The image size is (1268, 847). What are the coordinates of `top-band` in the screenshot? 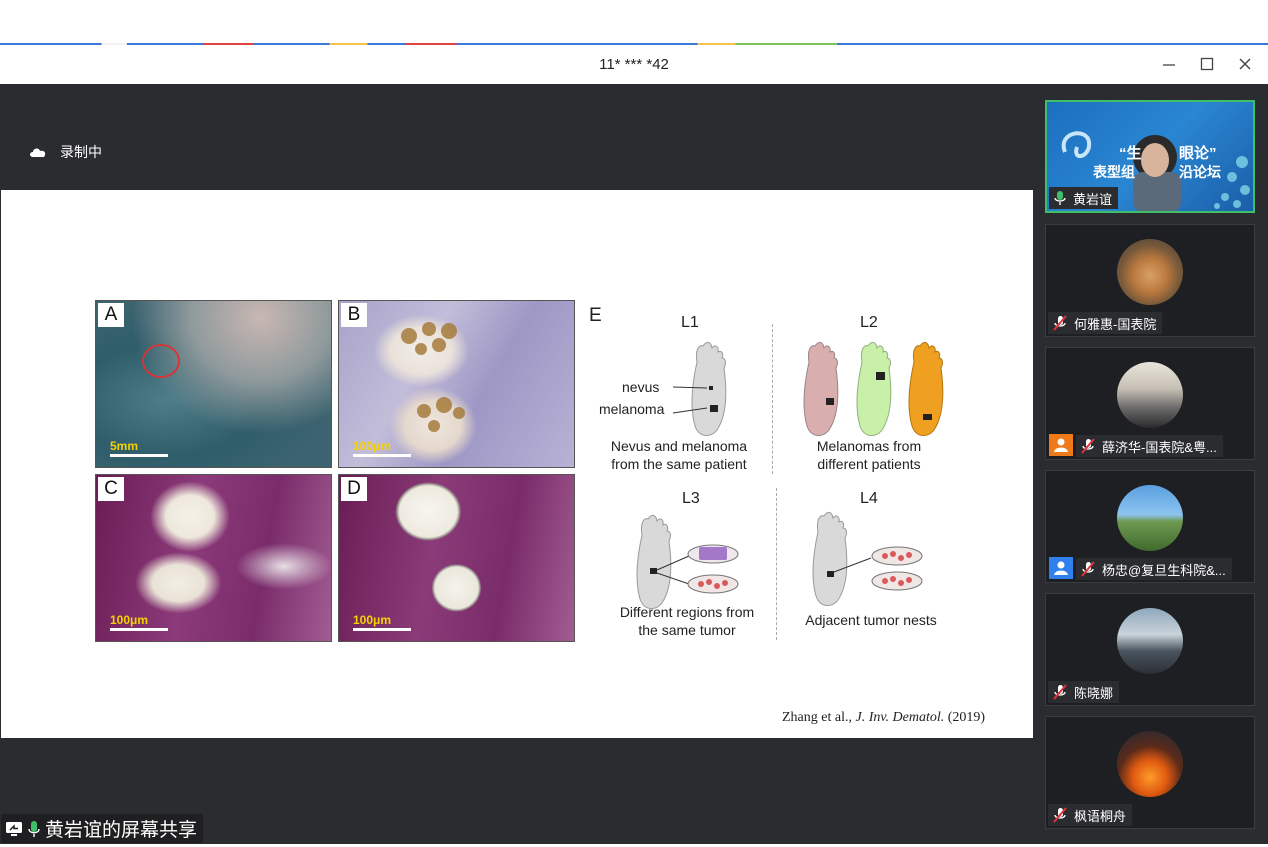 It's located at (634, 22).